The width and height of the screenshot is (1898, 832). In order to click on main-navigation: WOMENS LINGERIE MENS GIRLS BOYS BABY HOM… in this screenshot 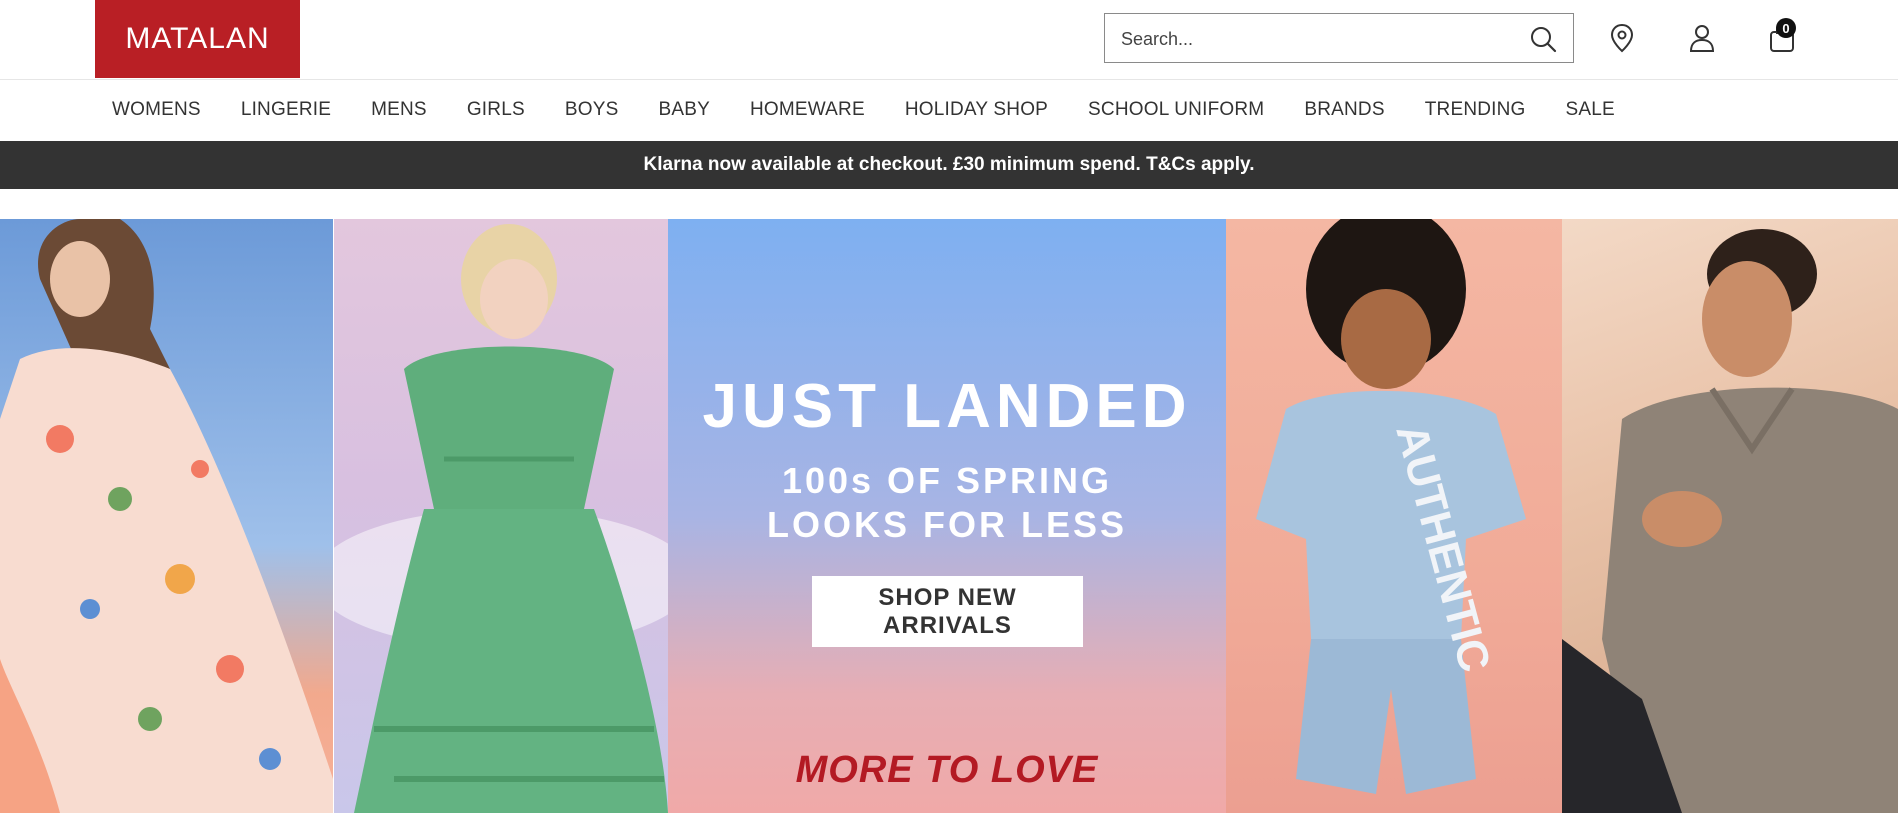, I will do `click(949, 110)`.